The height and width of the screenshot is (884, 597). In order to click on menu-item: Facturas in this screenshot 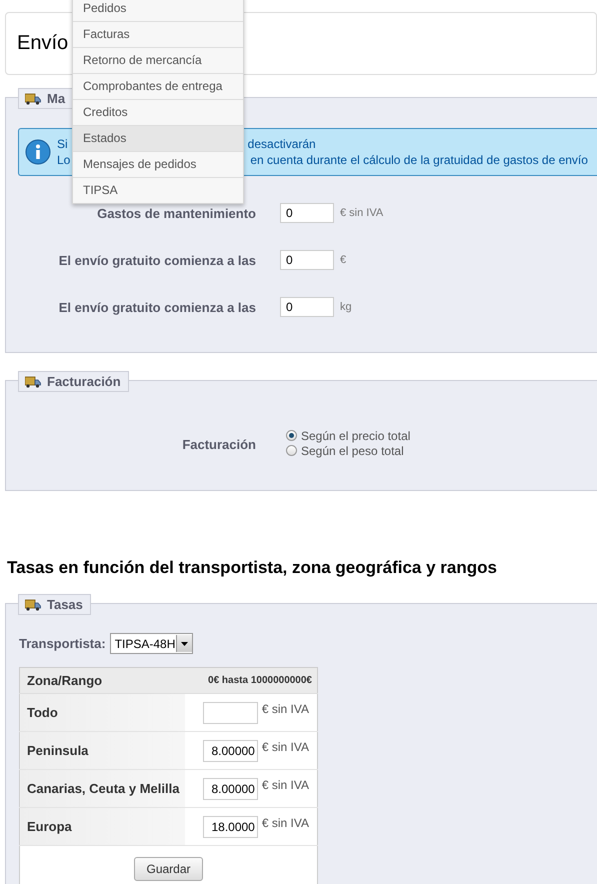, I will do `click(158, 35)`.